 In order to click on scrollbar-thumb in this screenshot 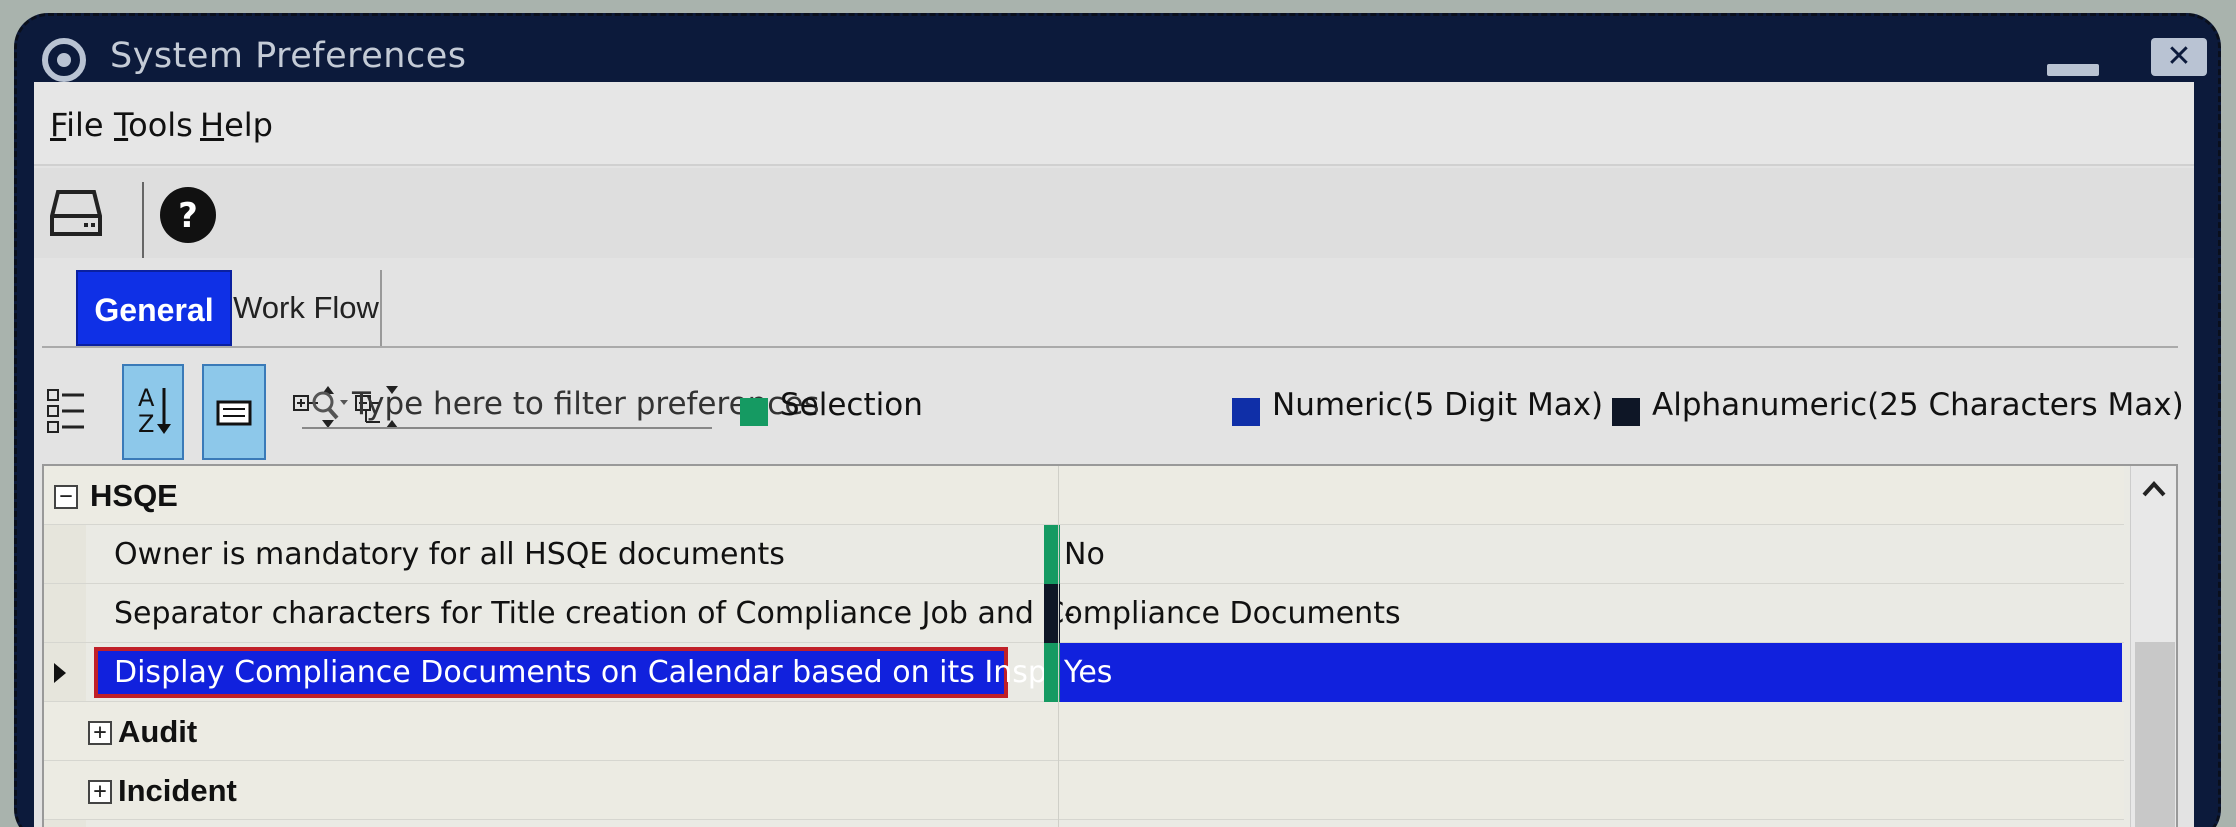, I will do `click(2155, 734)`.